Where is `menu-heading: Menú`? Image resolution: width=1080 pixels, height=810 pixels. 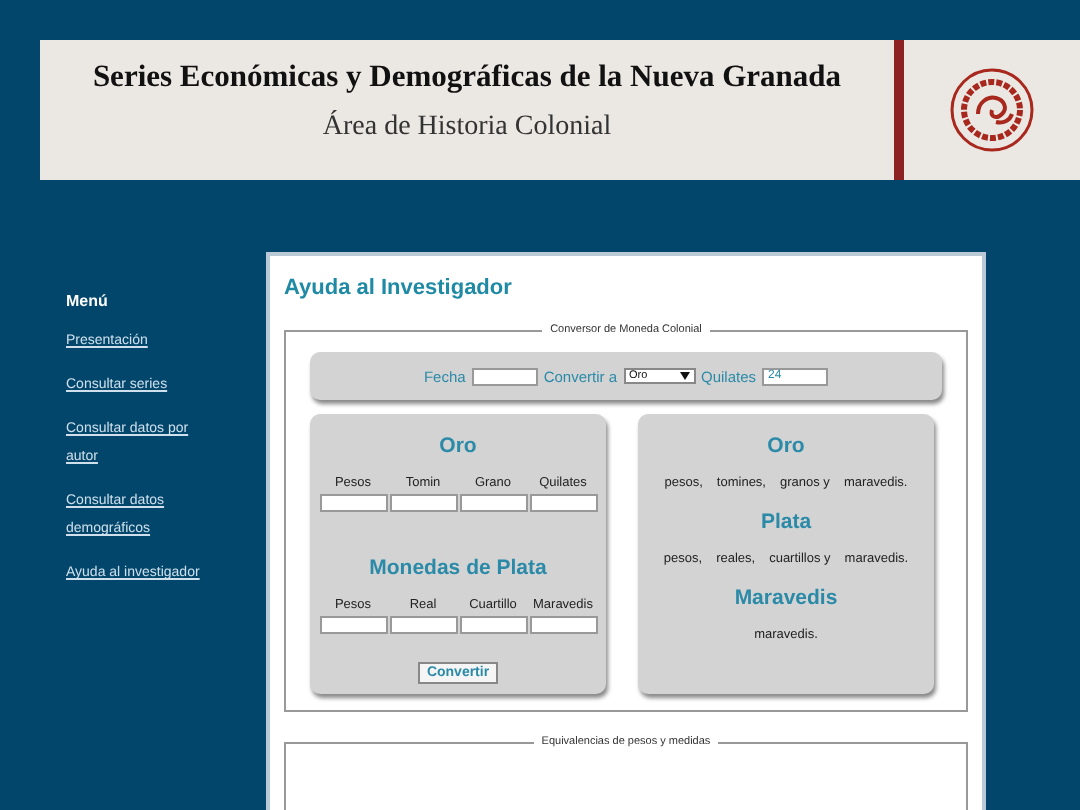
menu-heading: Menú is located at coordinates (88, 301).